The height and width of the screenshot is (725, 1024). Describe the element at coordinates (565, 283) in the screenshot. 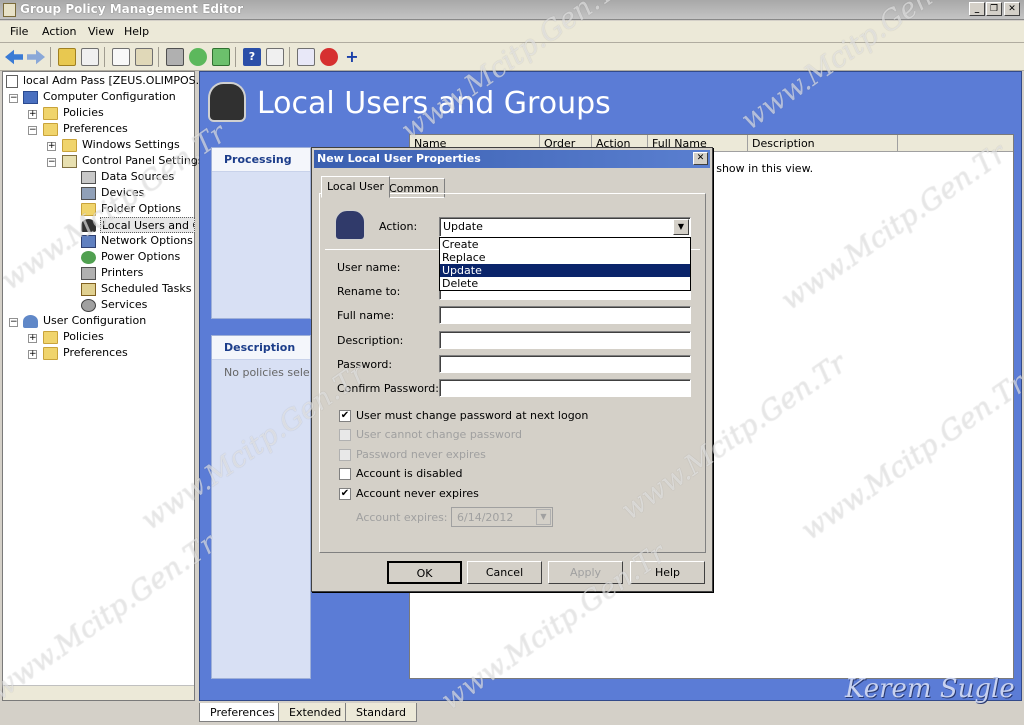

I see `option-delete: Delete` at that location.